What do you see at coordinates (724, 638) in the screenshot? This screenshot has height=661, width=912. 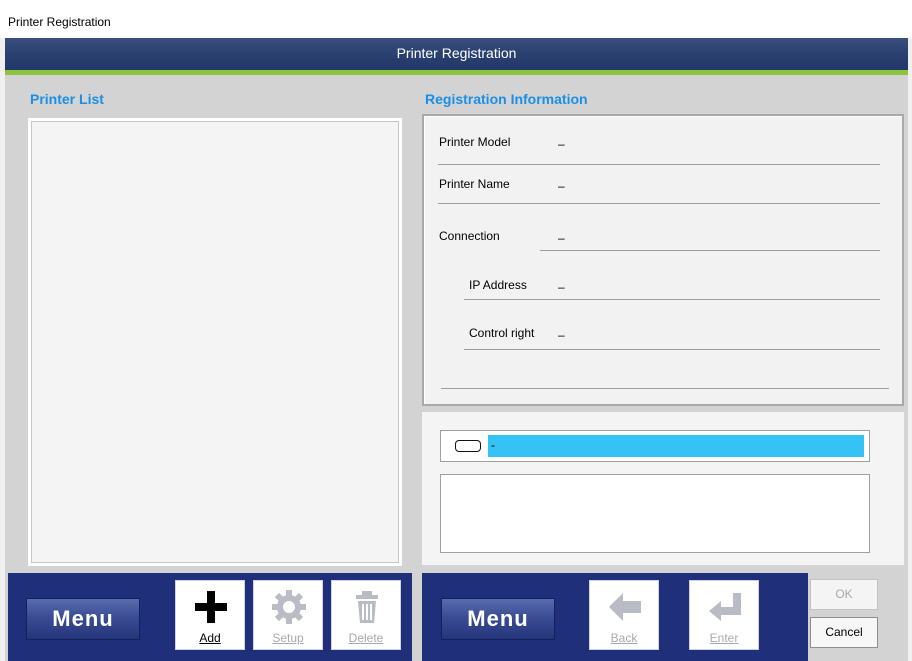 I see `enter-button-label: Enter` at bounding box center [724, 638].